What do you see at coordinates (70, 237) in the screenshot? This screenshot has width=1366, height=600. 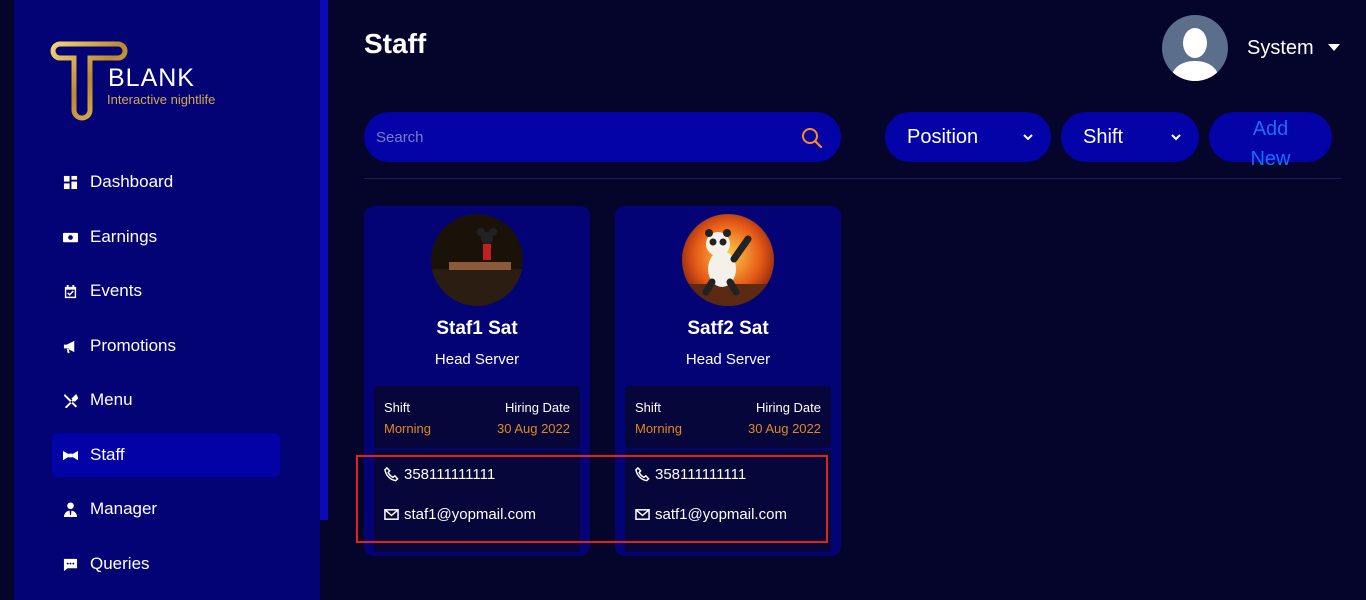 I see `cash-icon` at bounding box center [70, 237].